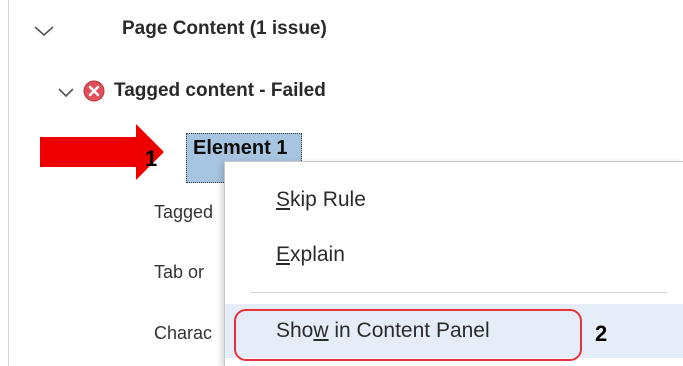  What do you see at coordinates (454, 255) in the screenshot?
I see `menu-item-explain: Explain` at bounding box center [454, 255].